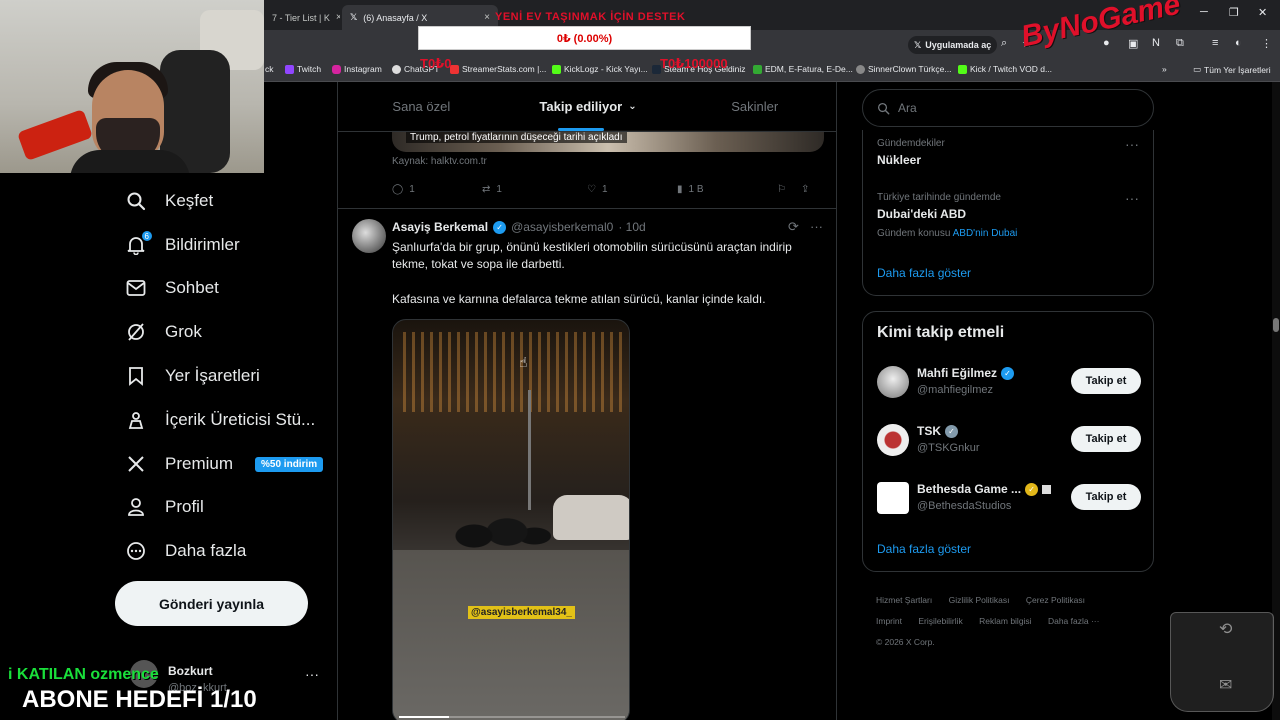 This screenshot has height=720, width=1280. What do you see at coordinates (440, 227) in the screenshot?
I see `tweet-author-name: Asayiş Berkemal` at bounding box center [440, 227].